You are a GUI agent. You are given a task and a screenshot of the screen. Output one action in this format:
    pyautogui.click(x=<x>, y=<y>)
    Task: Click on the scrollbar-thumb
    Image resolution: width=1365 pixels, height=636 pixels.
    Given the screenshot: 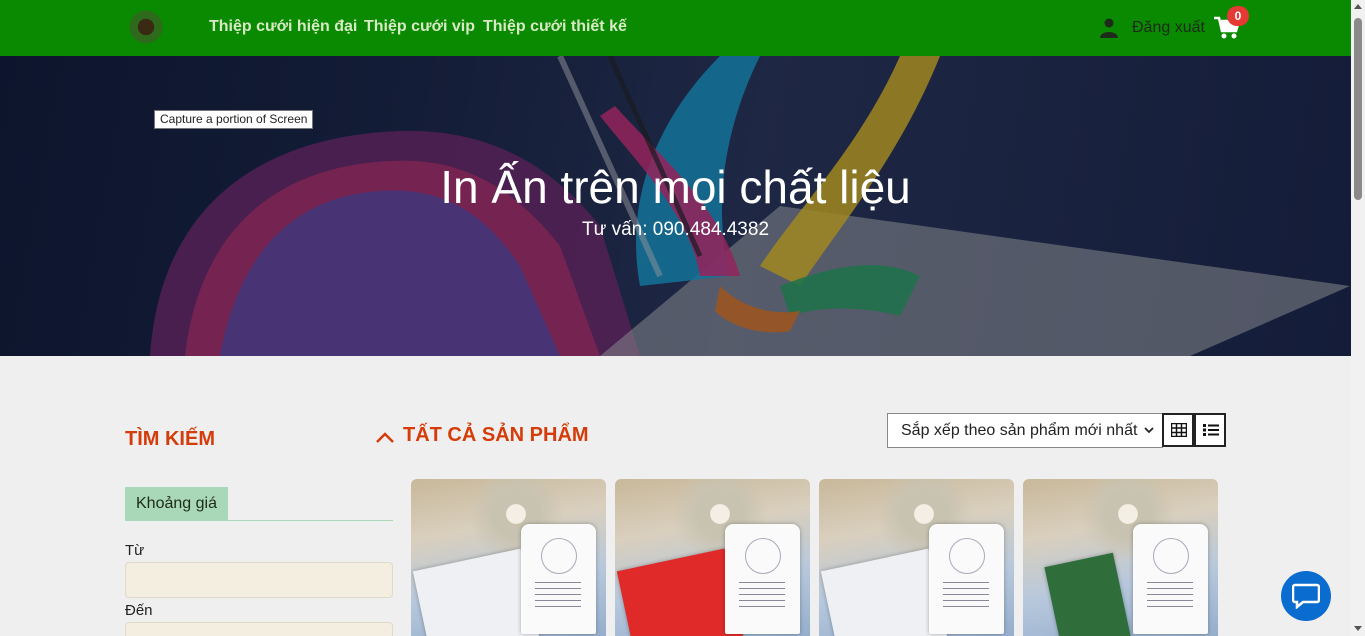 What is the action you would take?
    pyautogui.click(x=1358, y=109)
    